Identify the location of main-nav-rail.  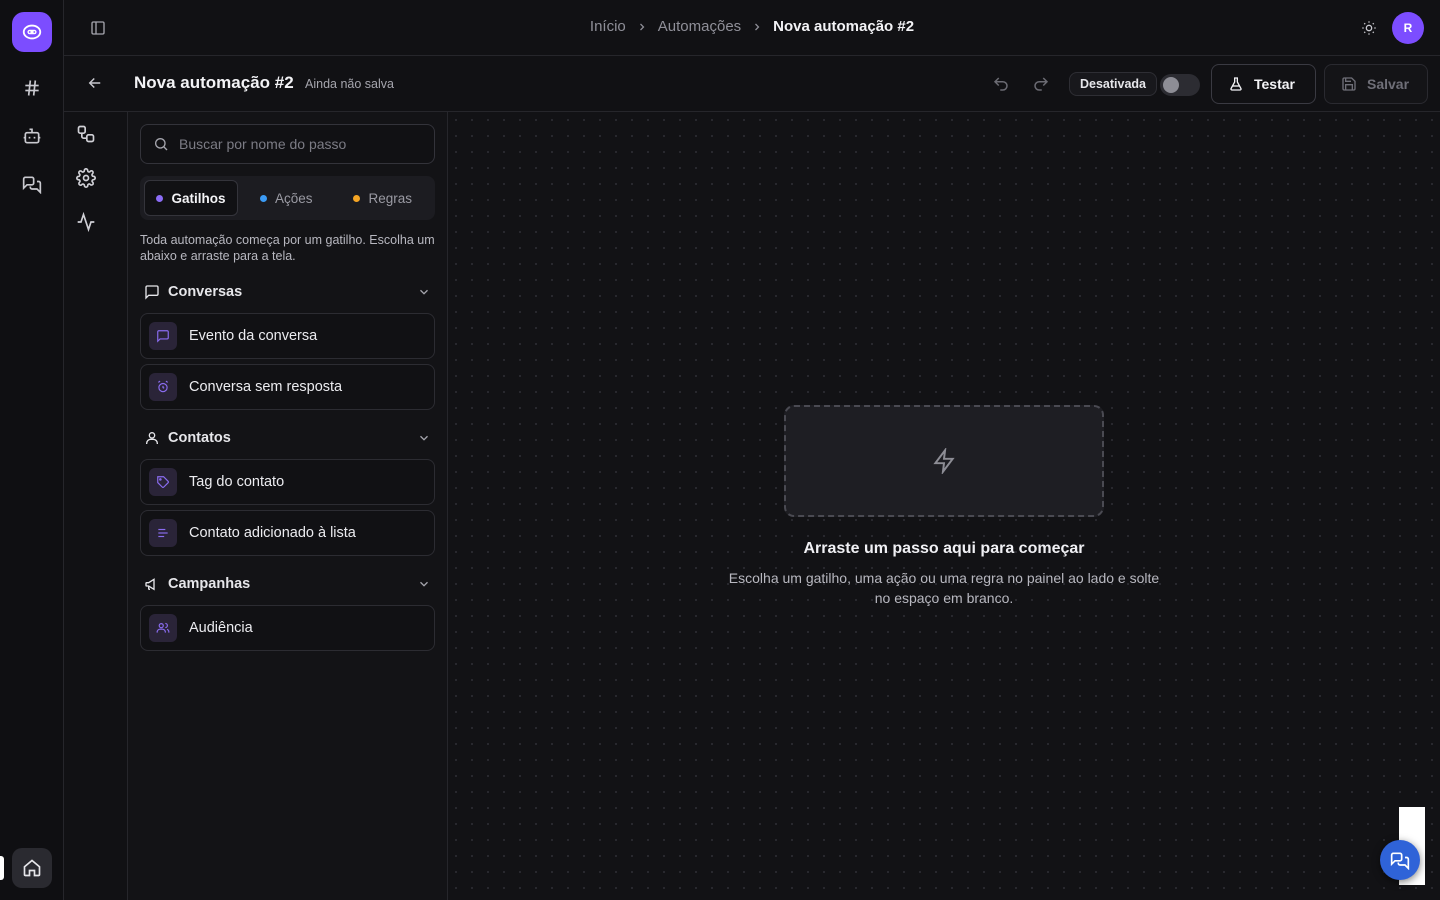
(32, 450).